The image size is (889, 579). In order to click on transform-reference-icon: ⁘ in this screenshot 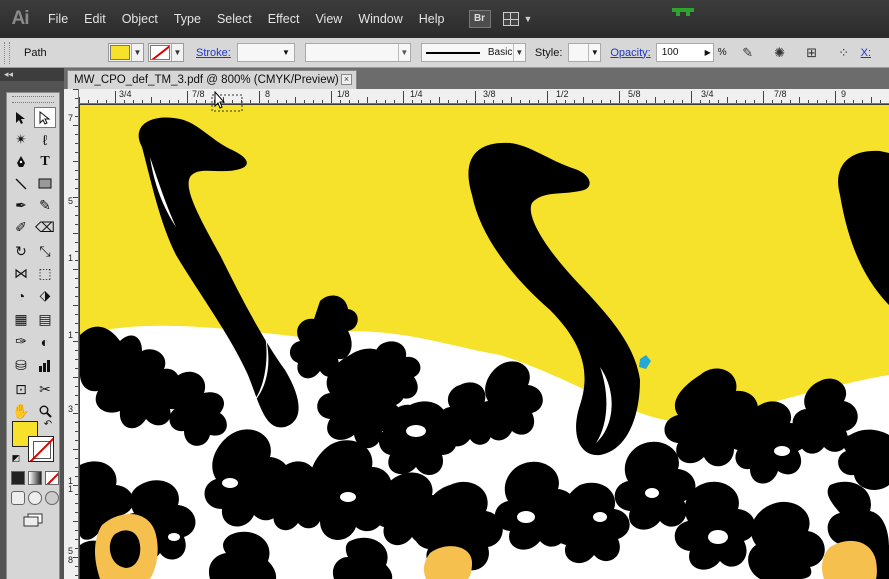, I will do `click(844, 53)`.